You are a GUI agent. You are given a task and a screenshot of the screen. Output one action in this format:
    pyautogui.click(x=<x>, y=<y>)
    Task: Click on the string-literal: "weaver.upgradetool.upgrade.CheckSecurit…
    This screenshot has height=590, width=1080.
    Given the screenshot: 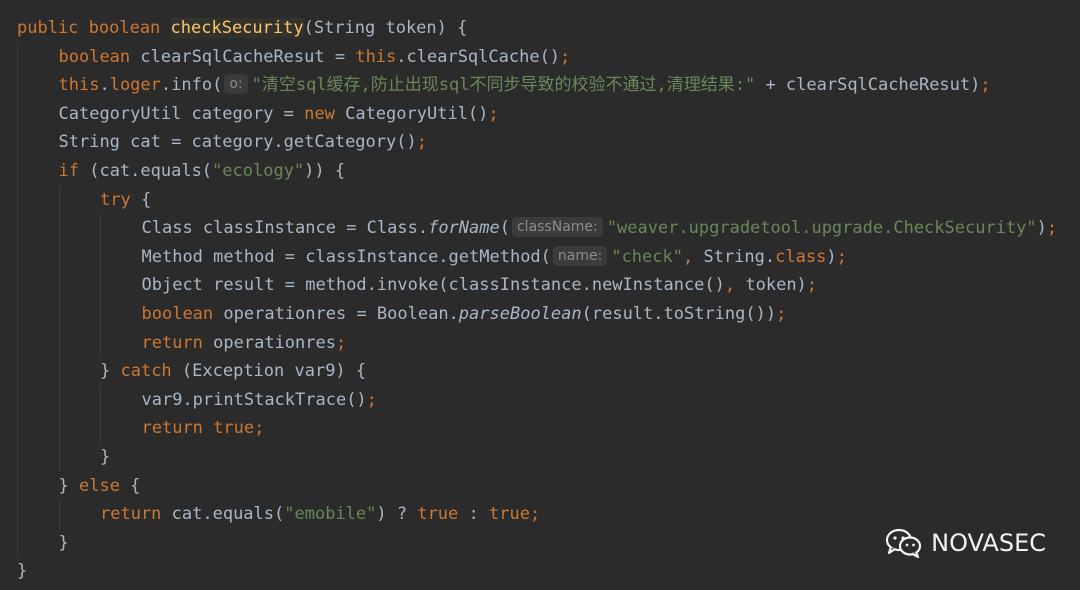 What is the action you would take?
    pyautogui.click(x=821, y=228)
    